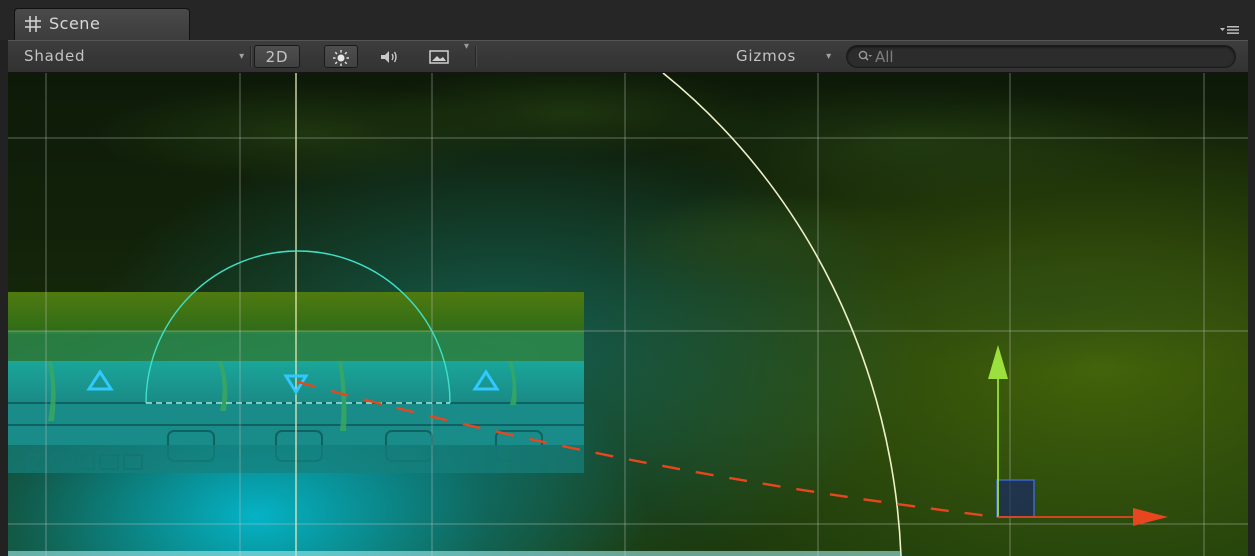  I want to click on search-icon, so click(865, 55).